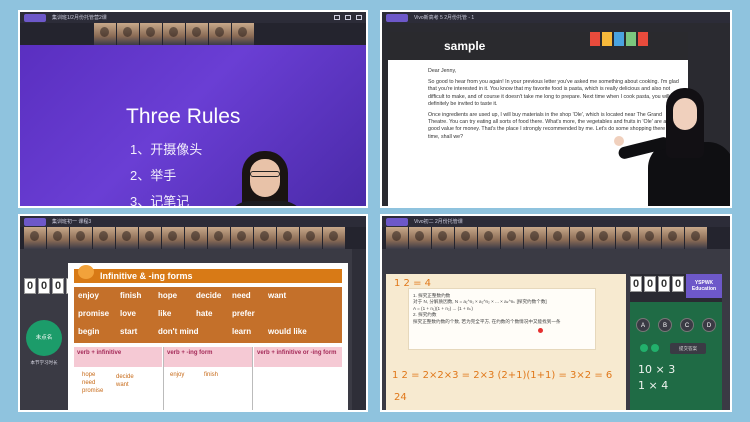  I want to click on verb-word: like, so click(165, 313).